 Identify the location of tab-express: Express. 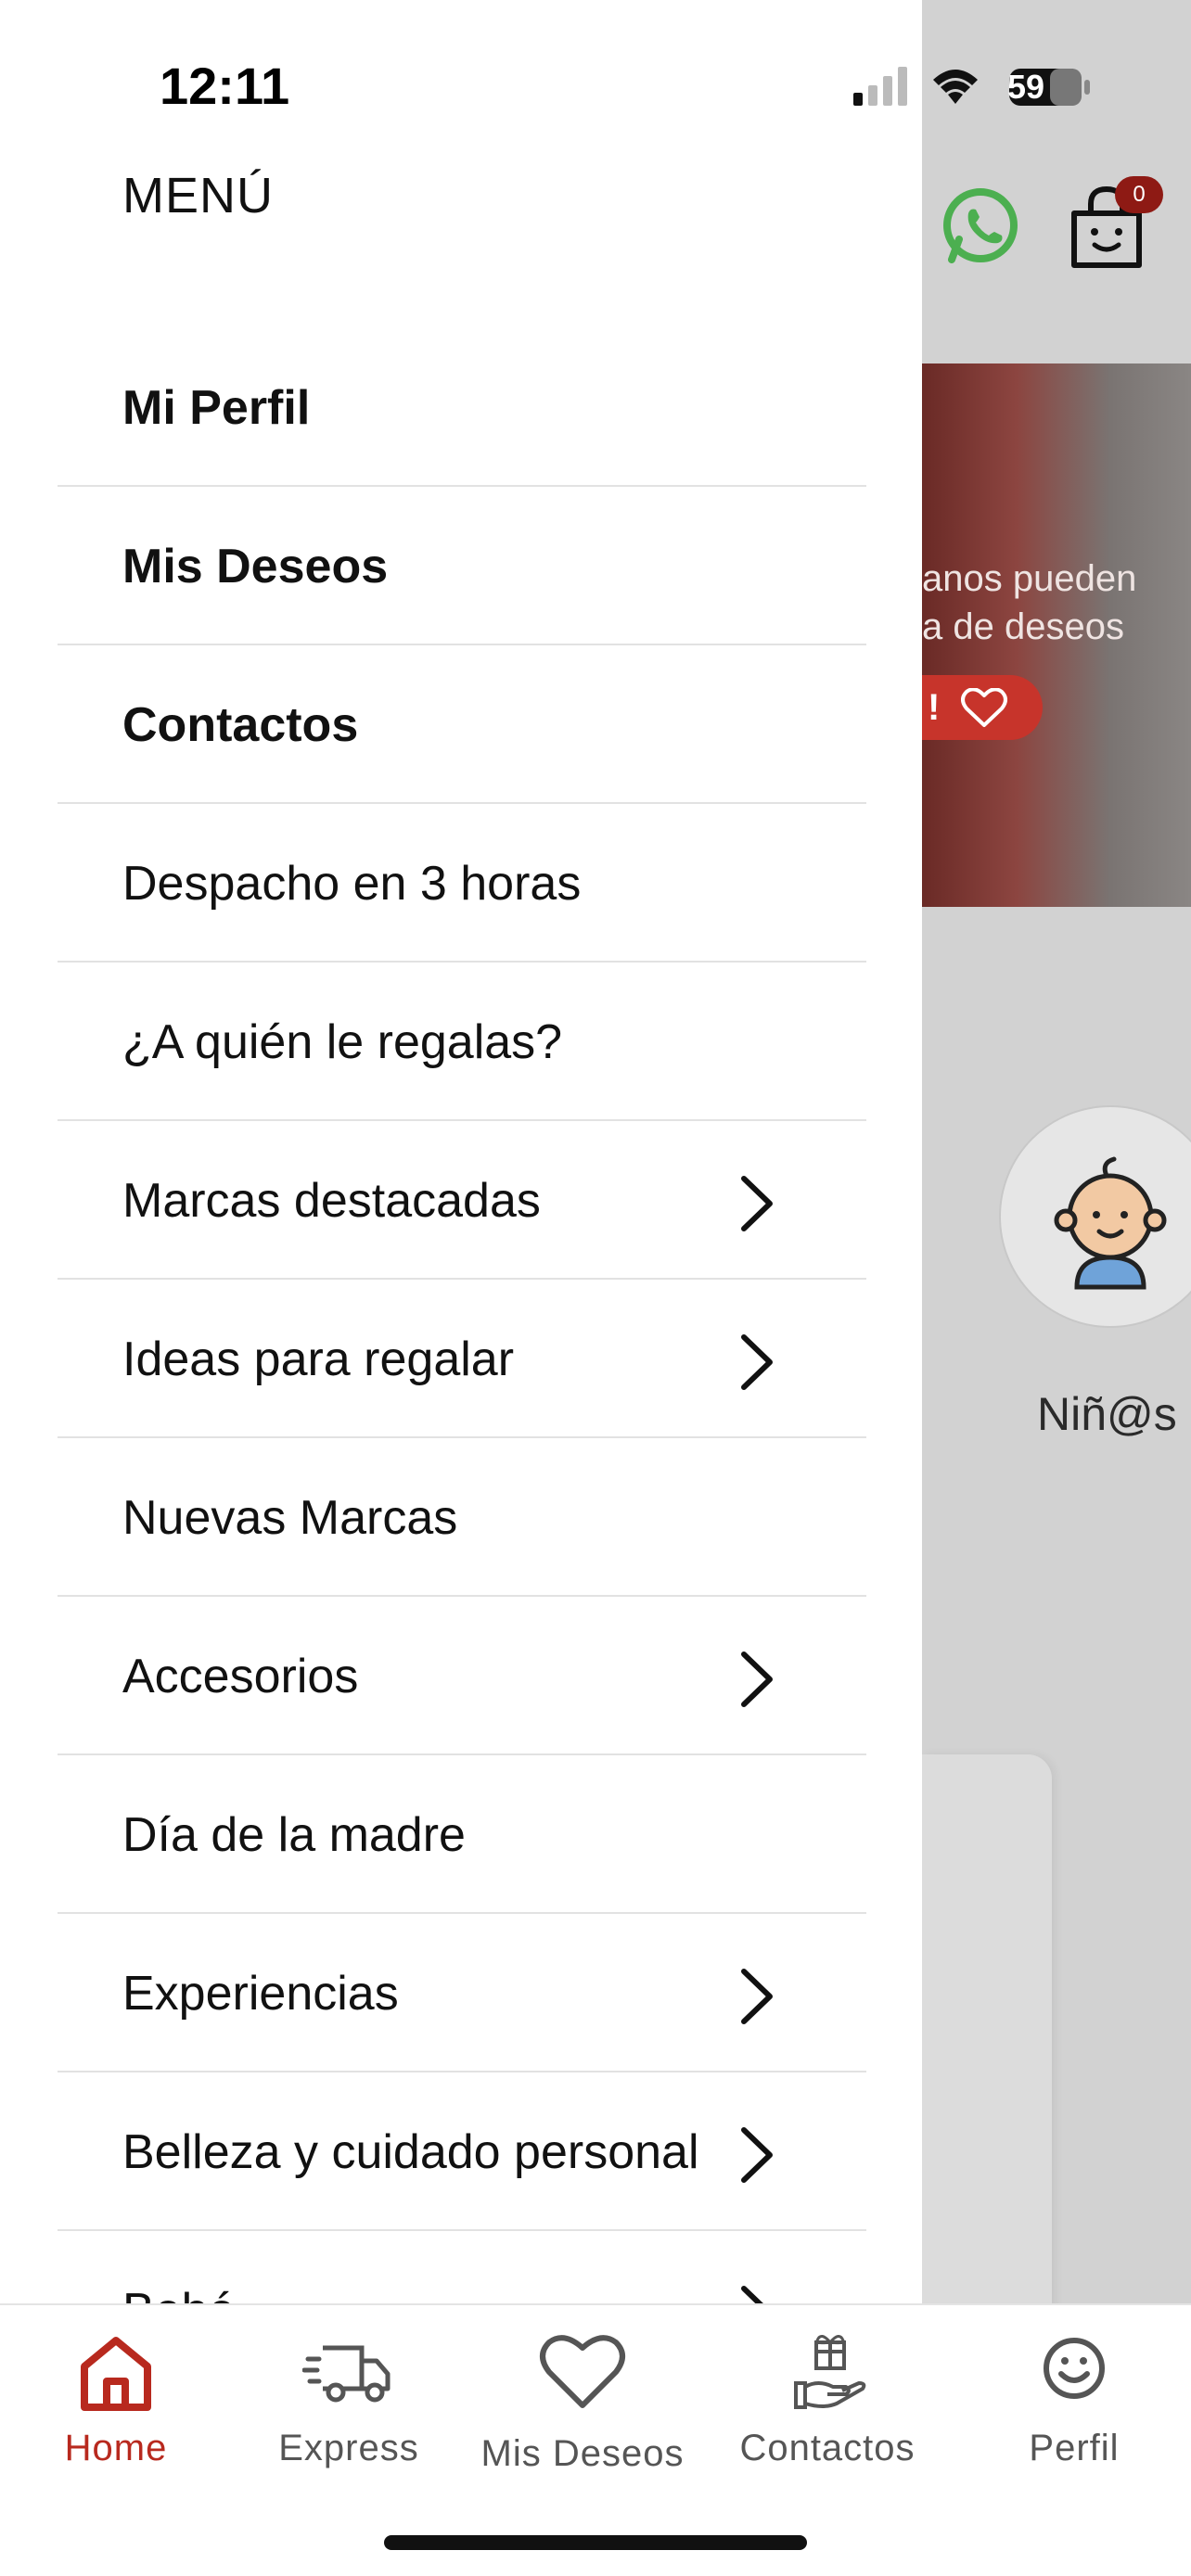
(348, 2404).